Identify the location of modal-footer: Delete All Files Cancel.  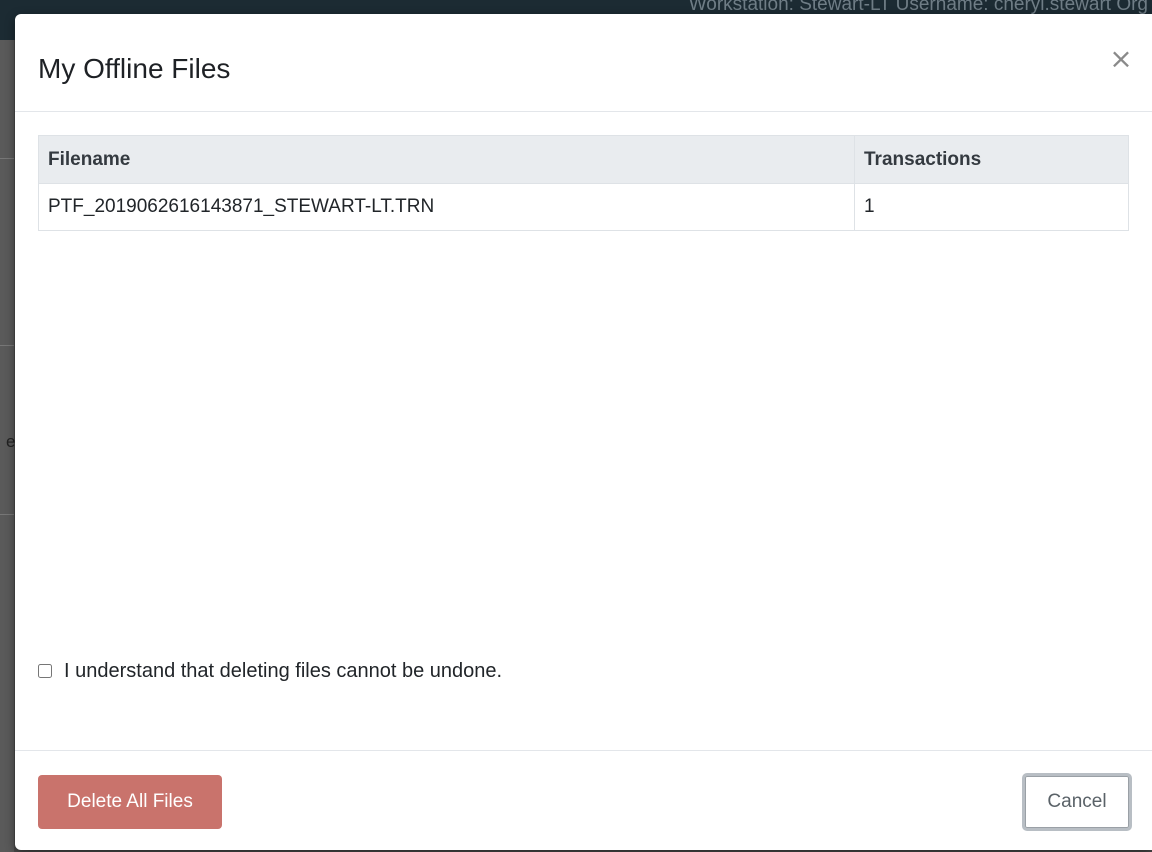
(583, 800).